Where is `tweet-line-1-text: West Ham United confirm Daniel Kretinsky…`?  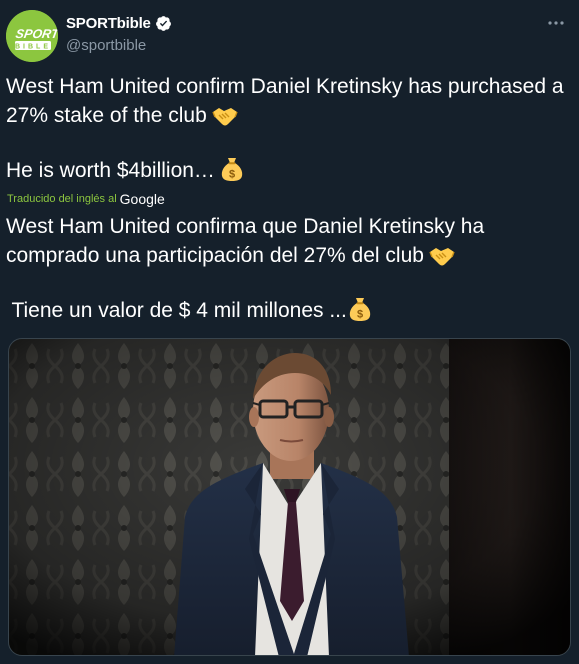 tweet-line-1-text: West Ham United confirm Daniel Kretinsky… is located at coordinates (285, 101).